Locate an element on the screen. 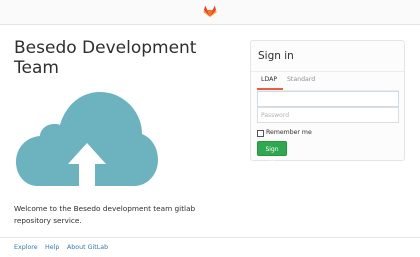  sign-in-button: Sign in is located at coordinates (272, 153).